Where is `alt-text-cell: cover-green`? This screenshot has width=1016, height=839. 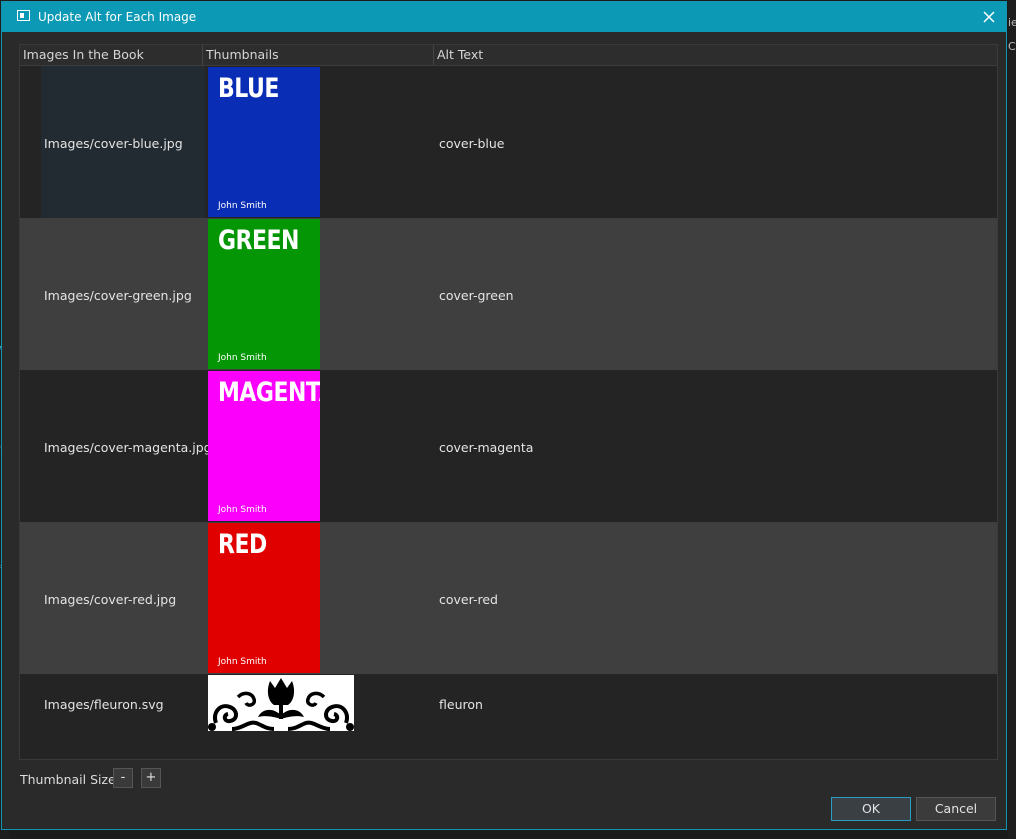 alt-text-cell: cover-green is located at coordinates (476, 295).